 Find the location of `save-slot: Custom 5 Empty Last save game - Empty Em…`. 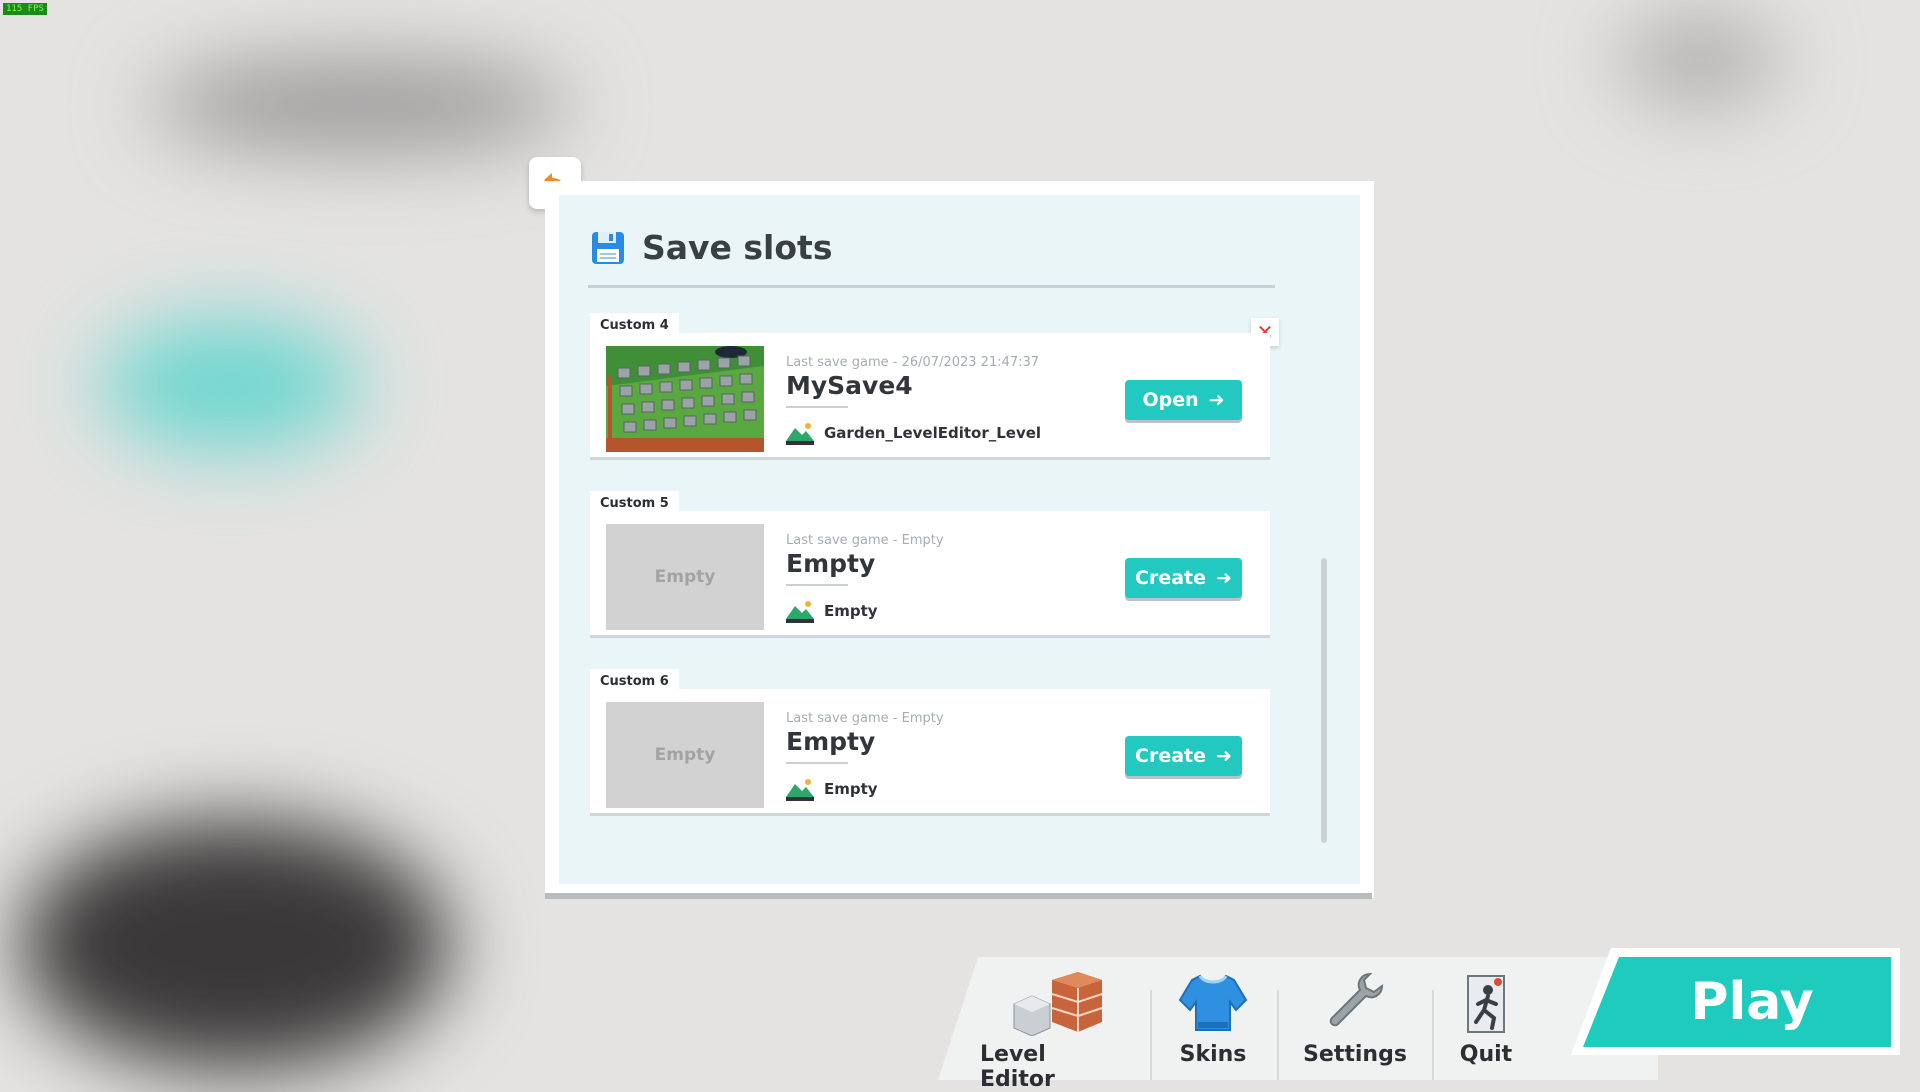

save-slot: Custom 5 Empty Last save game - Empty Em… is located at coordinates (930, 563).